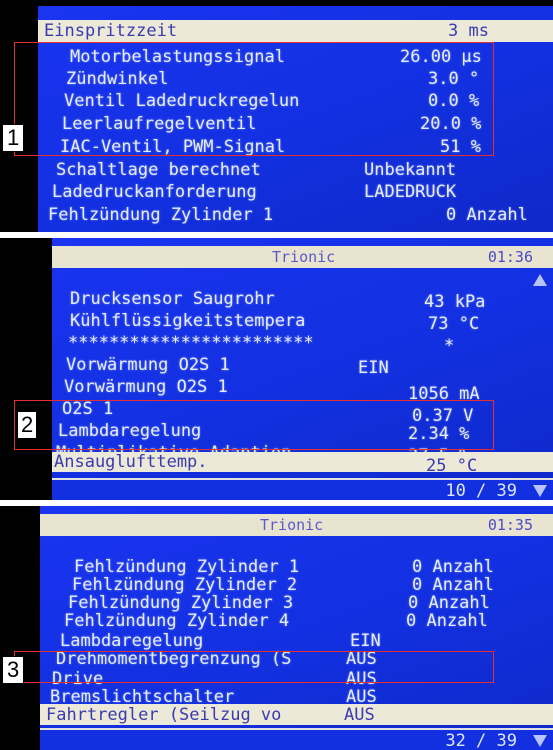  I want to click on row-label: Schaltlage berechnet, so click(158, 170).